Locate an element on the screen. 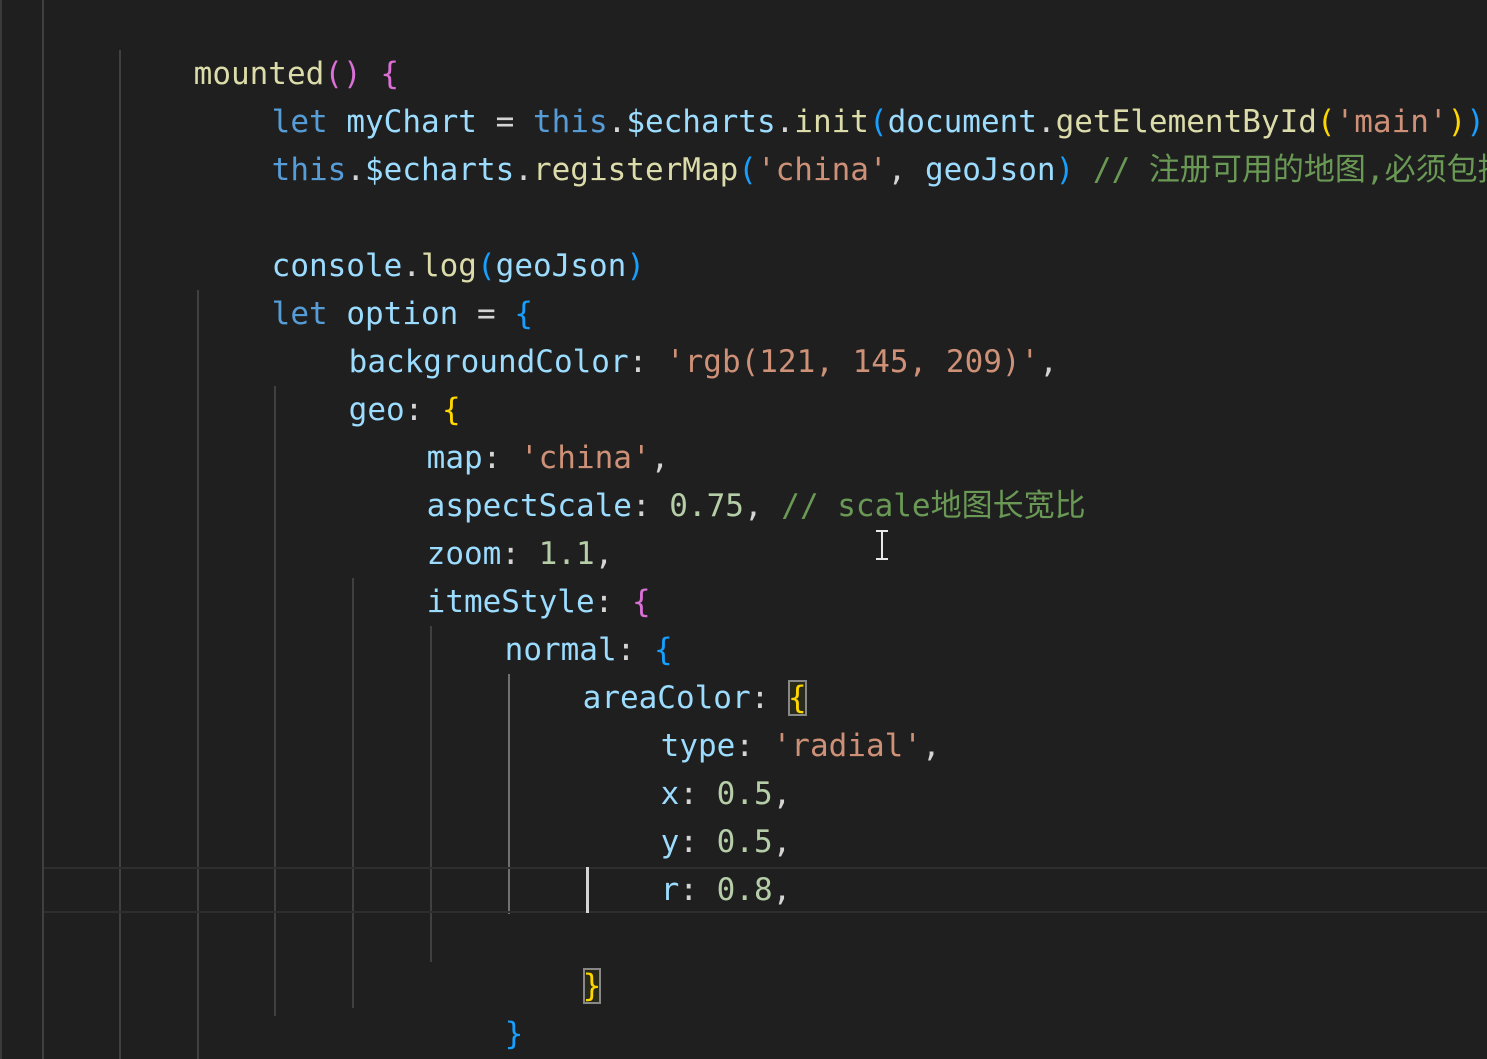 The image size is (1487, 1059). code-line: aspectScale: 0.75, // scale地图长宽比 is located at coordinates (719, 479).